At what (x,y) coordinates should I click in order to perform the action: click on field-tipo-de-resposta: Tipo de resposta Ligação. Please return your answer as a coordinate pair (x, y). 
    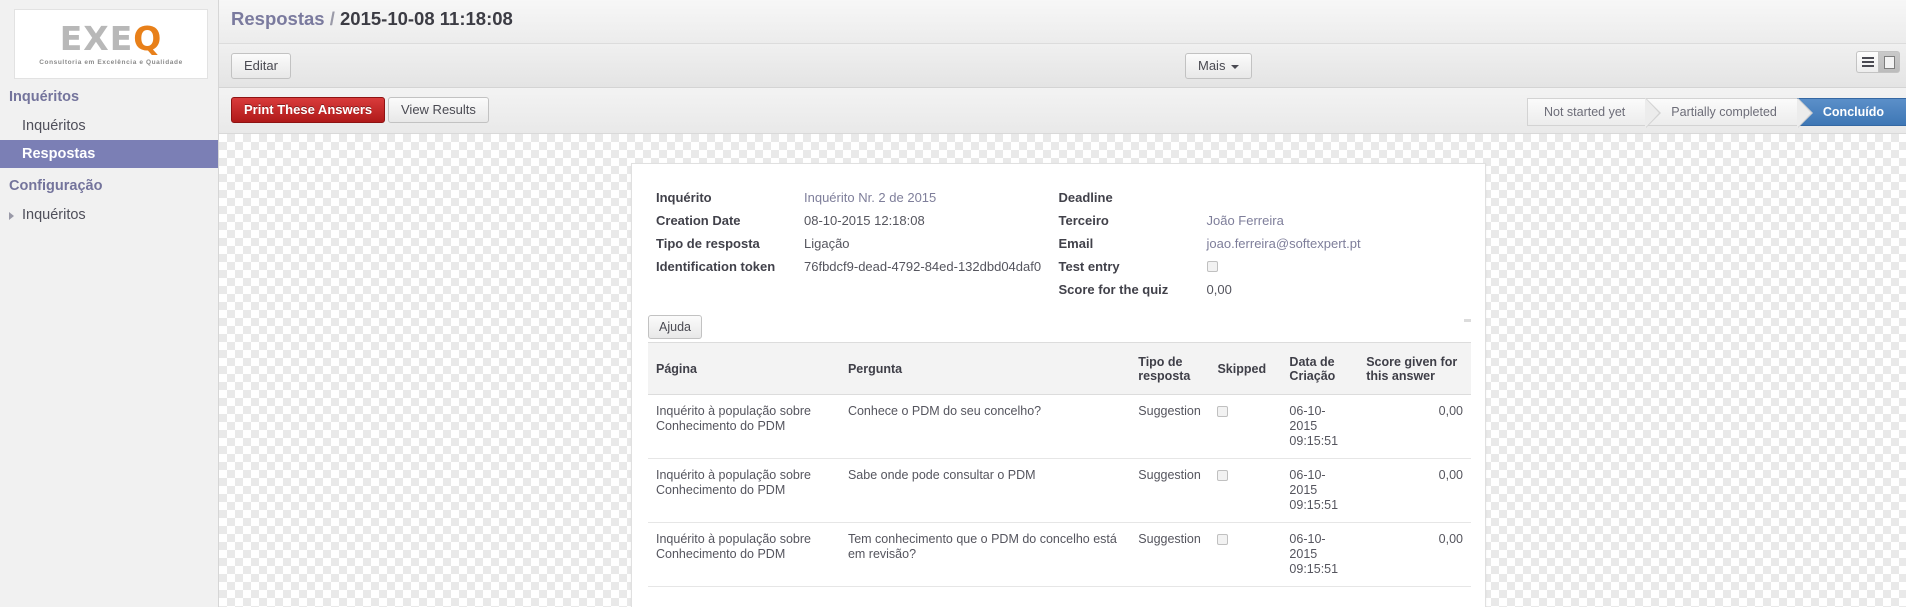
    Looking at the image, I should click on (857, 247).